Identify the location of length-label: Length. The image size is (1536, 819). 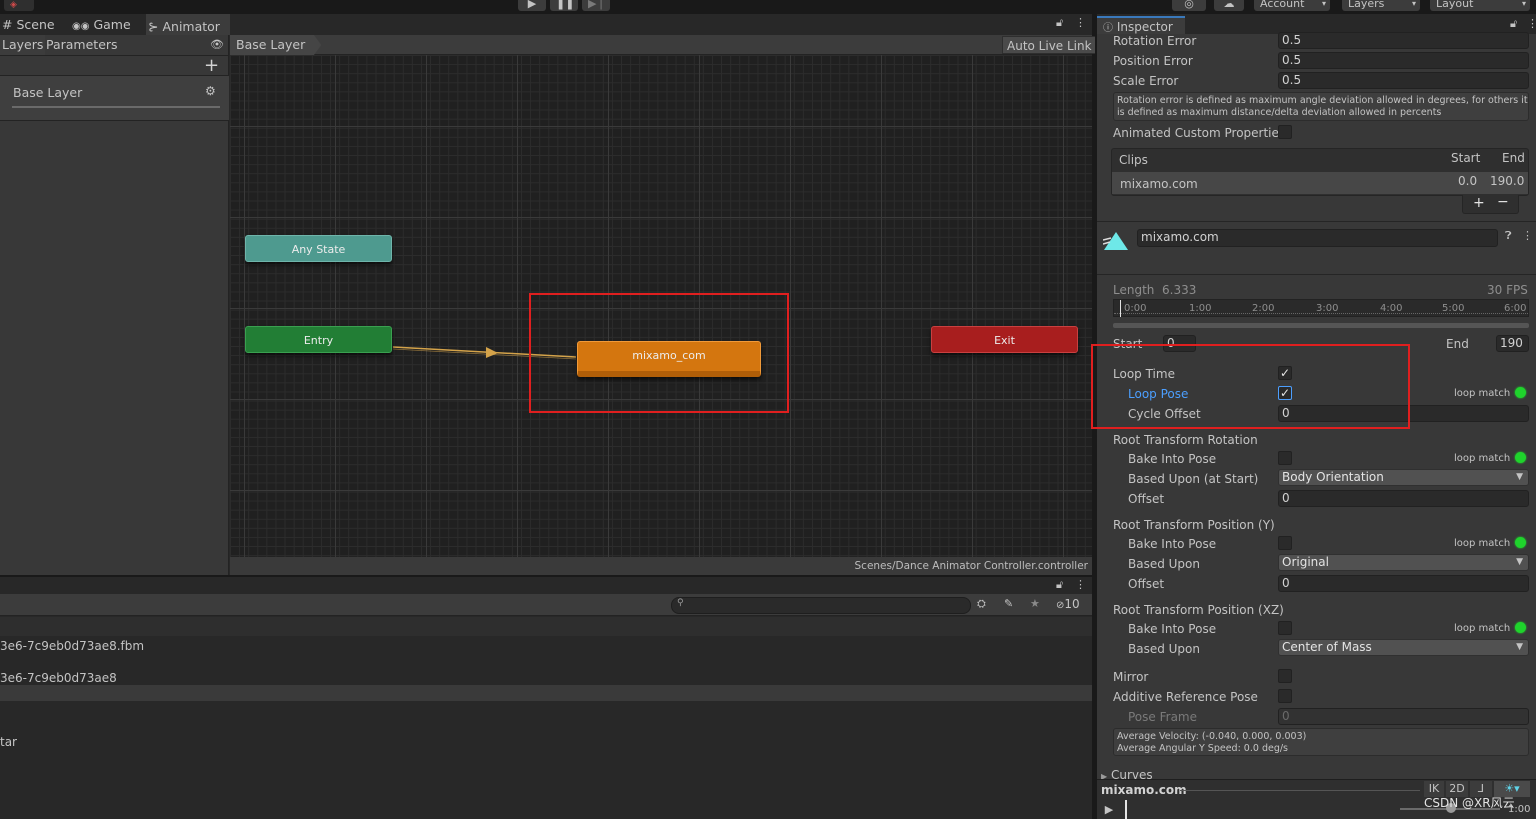
(1134, 290).